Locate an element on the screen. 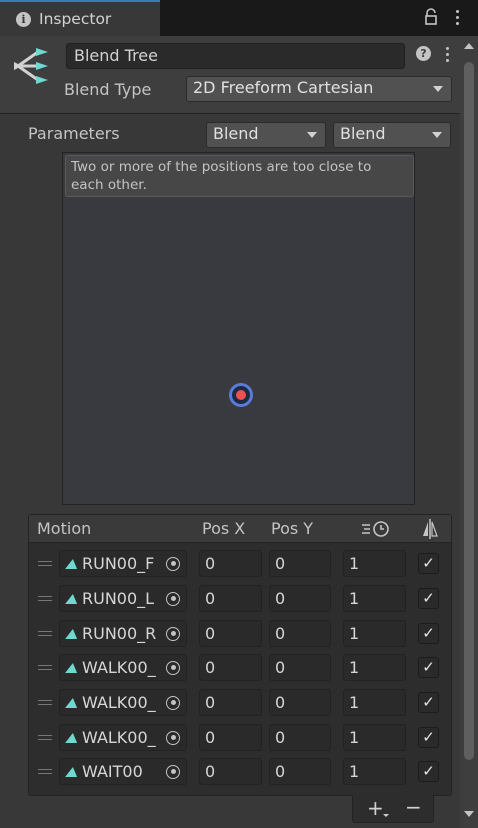  motion-row: RUN00_F 0 0 1 ✓ is located at coordinates (240, 564).